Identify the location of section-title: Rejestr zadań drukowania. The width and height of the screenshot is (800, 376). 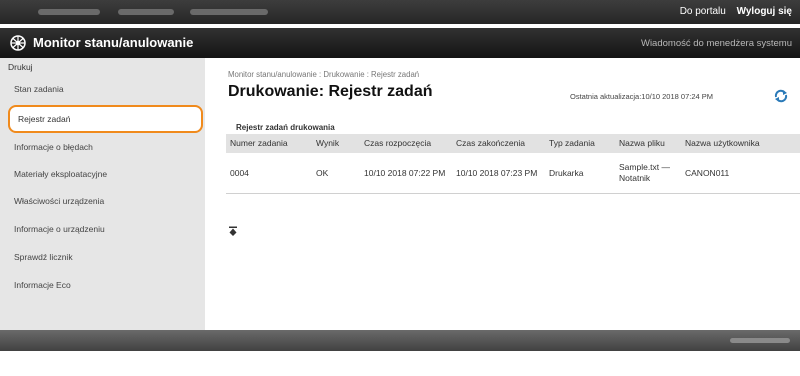
(285, 127).